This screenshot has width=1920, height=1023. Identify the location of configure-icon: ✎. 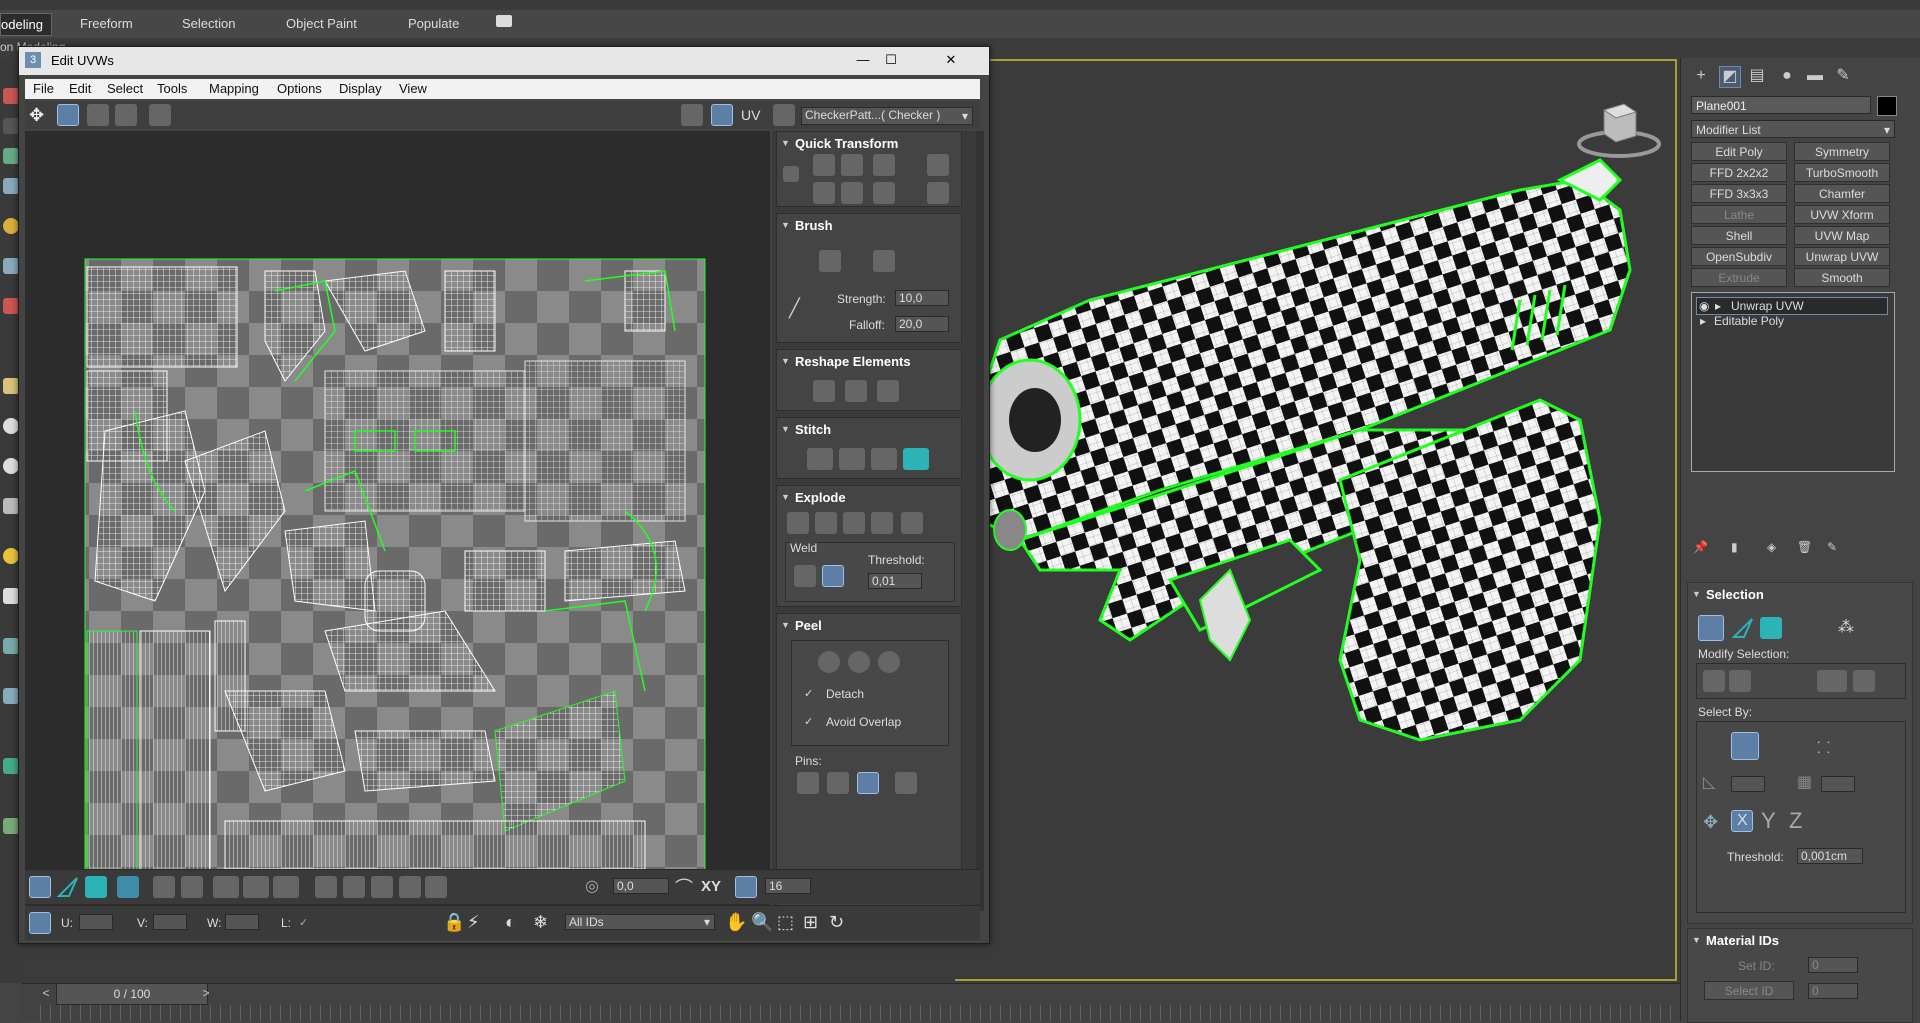
(1832, 547).